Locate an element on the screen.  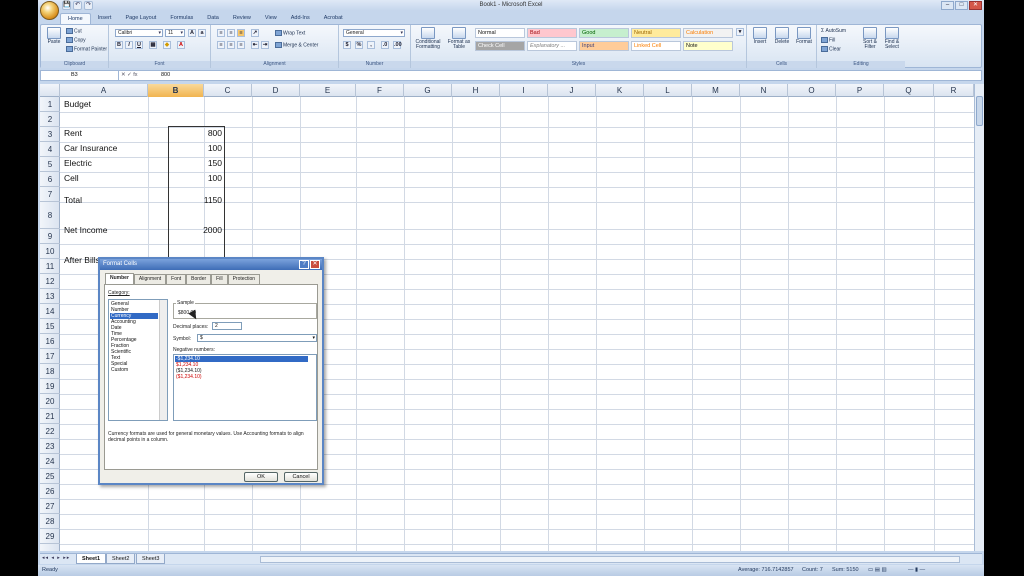
fill-color-icon: ◆ is located at coordinates (167, 45).